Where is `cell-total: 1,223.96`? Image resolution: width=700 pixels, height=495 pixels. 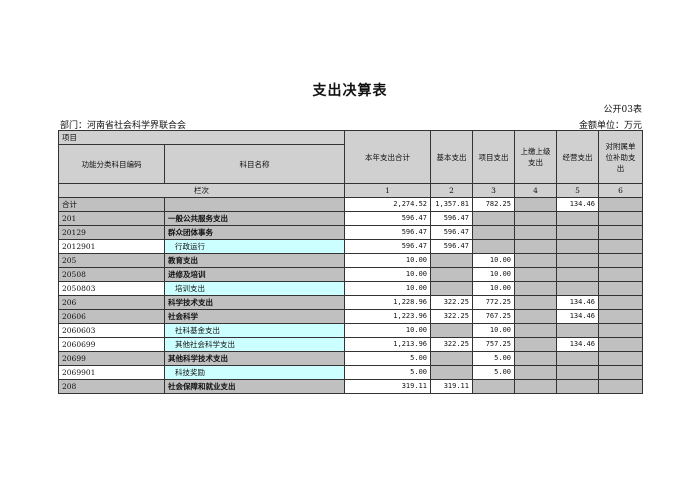 cell-total: 1,223.96 is located at coordinates (387, 316).